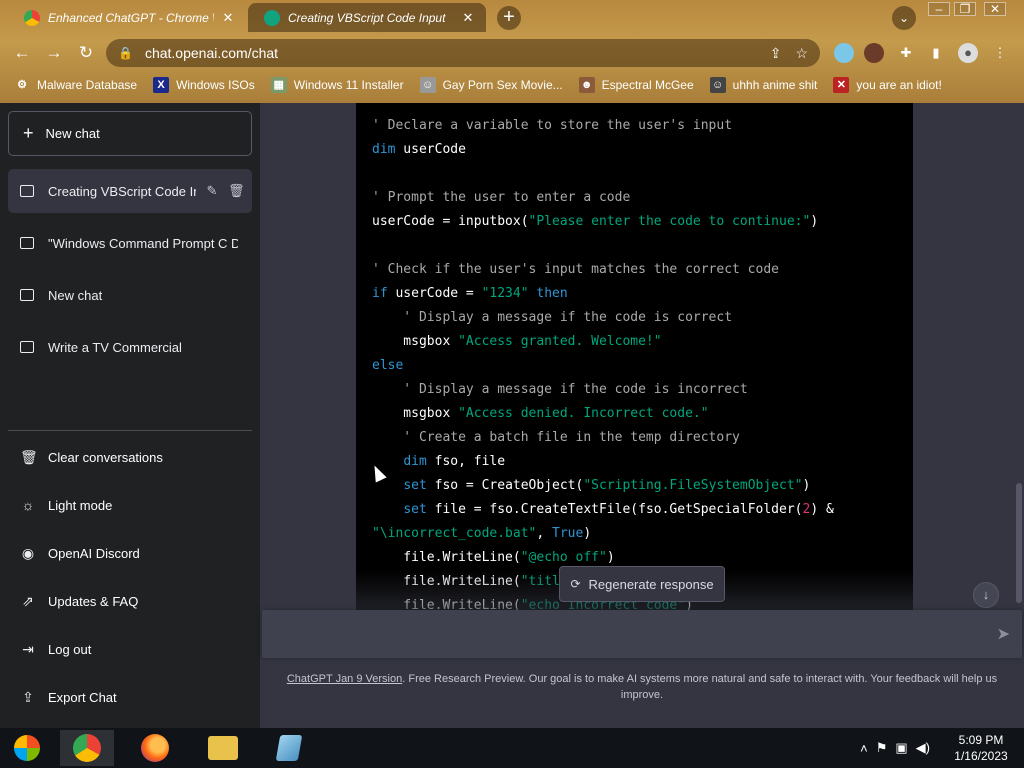  I want to click on notepad-icon, so click(289, 748).